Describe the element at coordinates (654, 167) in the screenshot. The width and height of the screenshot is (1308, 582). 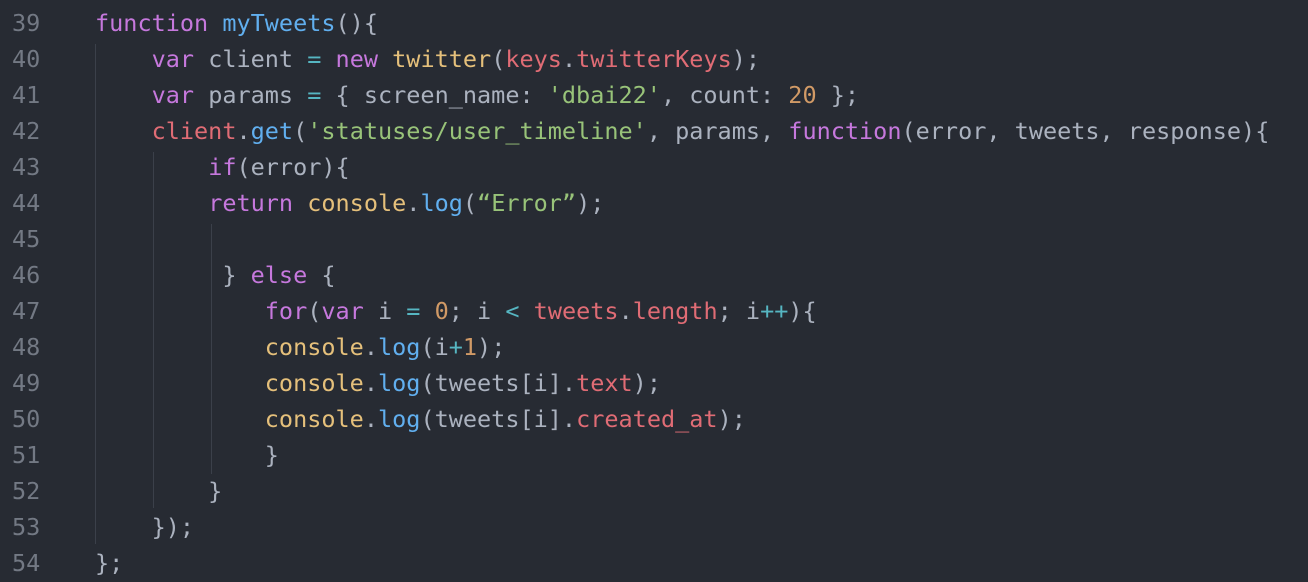
I see `code-line: 43 if(error){` at that location.